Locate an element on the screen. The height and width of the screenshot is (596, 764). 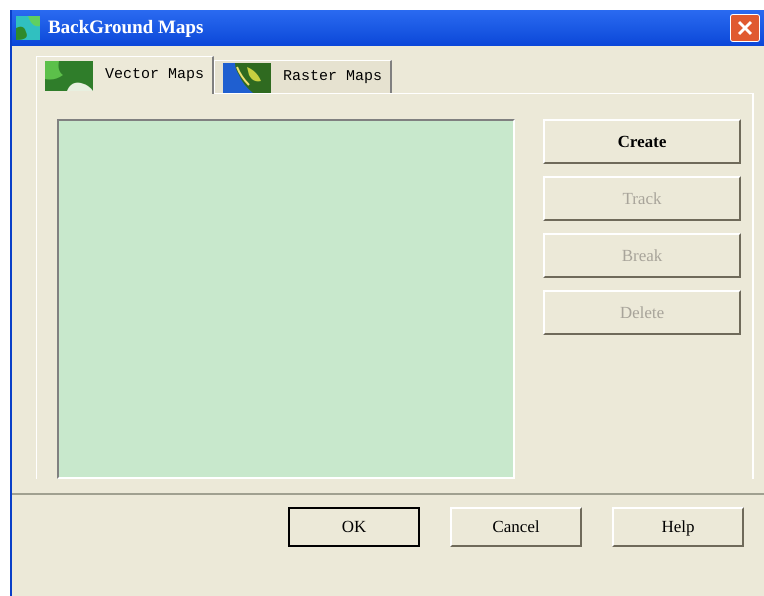
window-title: BackGround Maps is located at coordinates (126, 28).